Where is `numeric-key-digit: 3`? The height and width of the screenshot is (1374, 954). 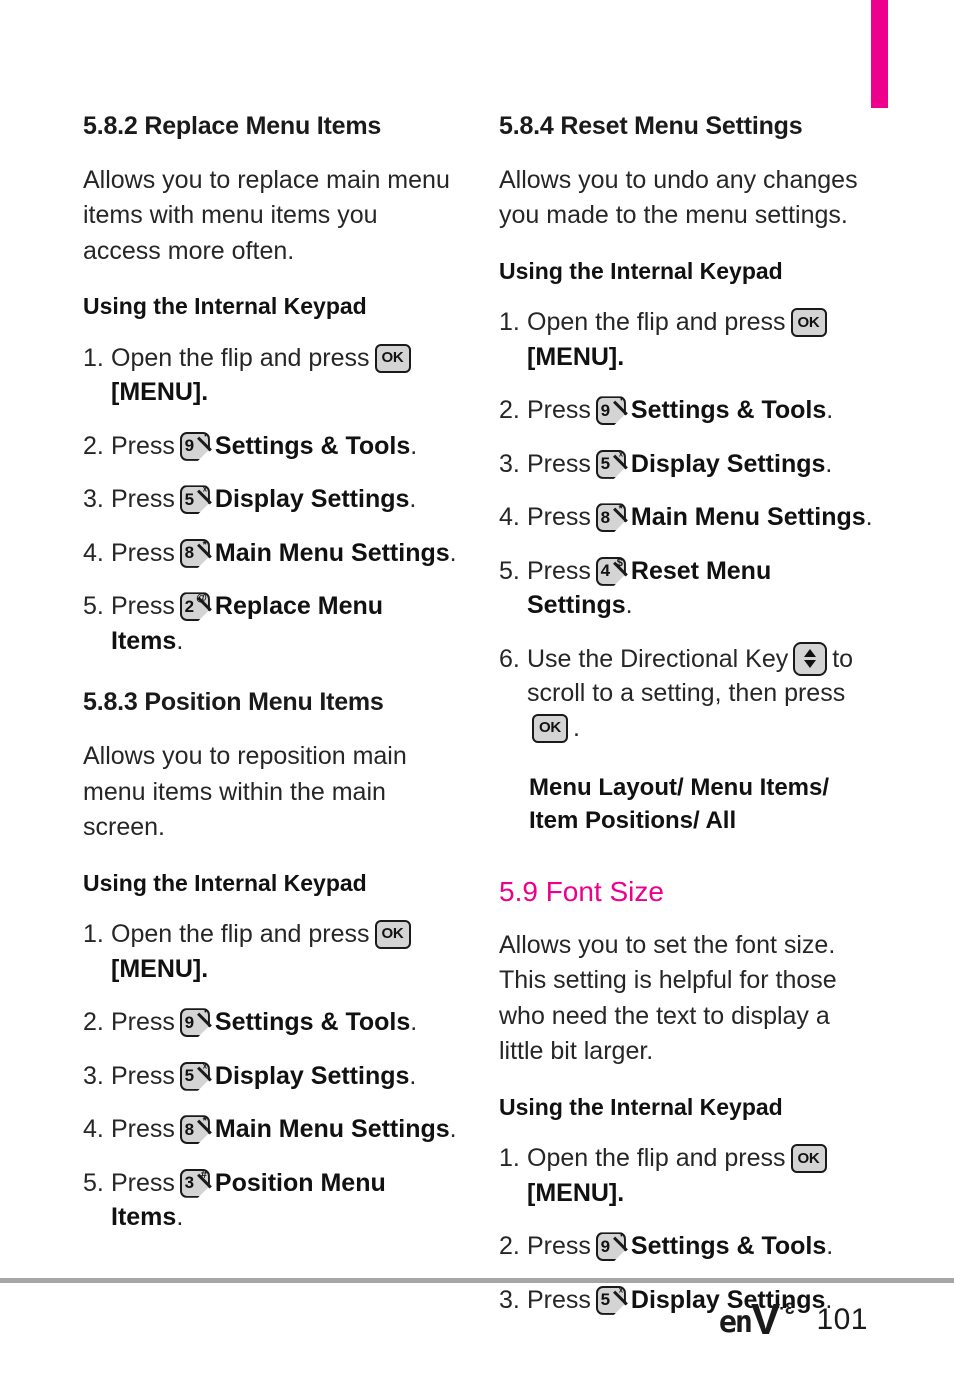 numeric-key-digit: 3 is located at coordinates (189, 1183).